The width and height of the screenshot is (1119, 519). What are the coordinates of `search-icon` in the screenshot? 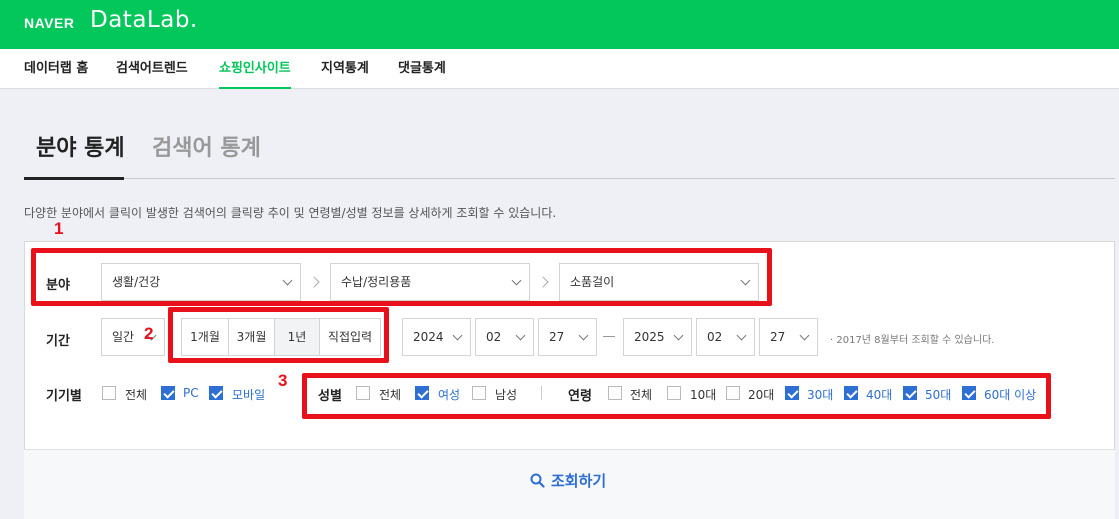 It's located at (537, 480).